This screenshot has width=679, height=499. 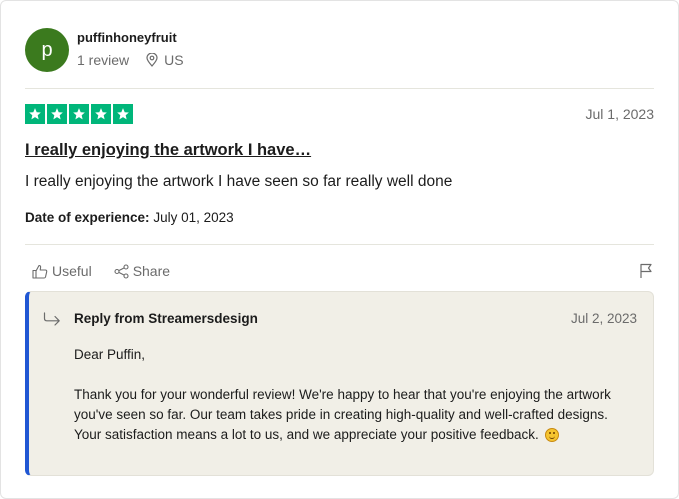 What do you see at coordinates (103, 60) in the screenshot?
I see `review-count: 1 review` at bounding box center [103, 60].